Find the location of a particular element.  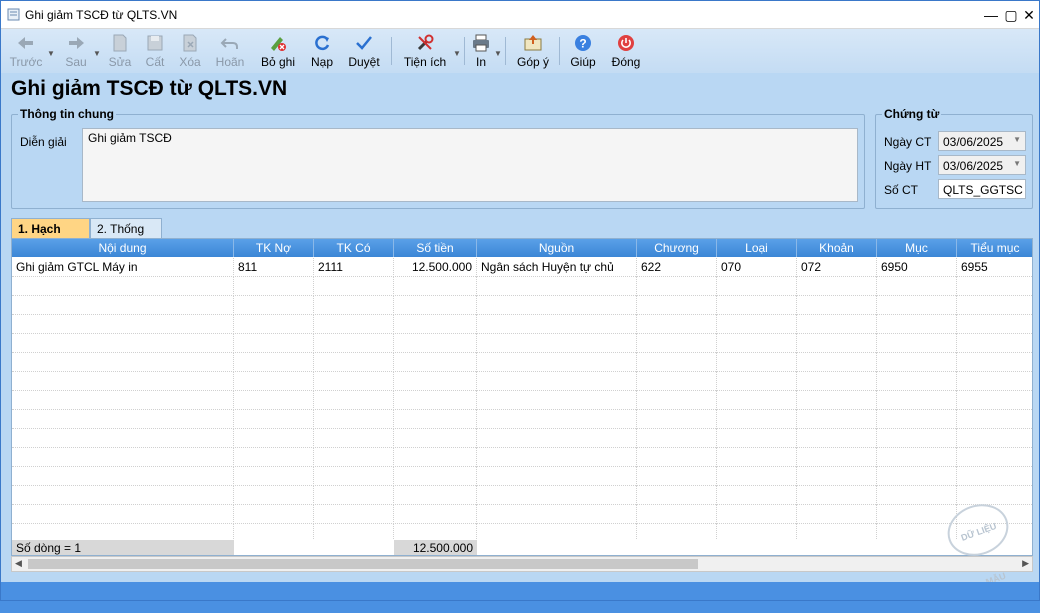

column-header: Loại is located at coordinates (757, 248).